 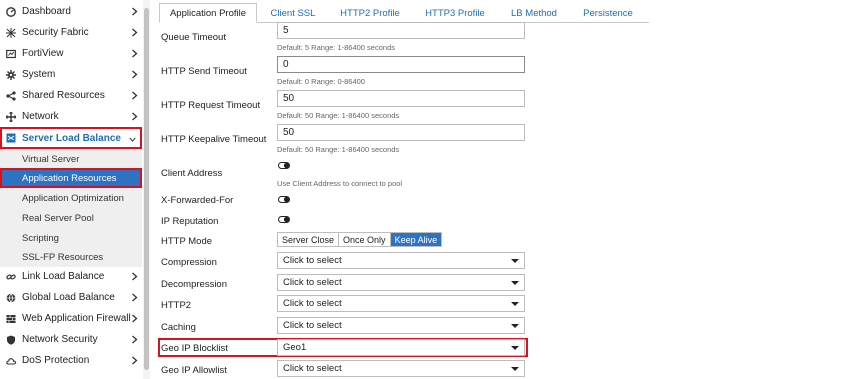 I want to click on ip-reputation-label: IP Reputation, so click(x=190, y=221).